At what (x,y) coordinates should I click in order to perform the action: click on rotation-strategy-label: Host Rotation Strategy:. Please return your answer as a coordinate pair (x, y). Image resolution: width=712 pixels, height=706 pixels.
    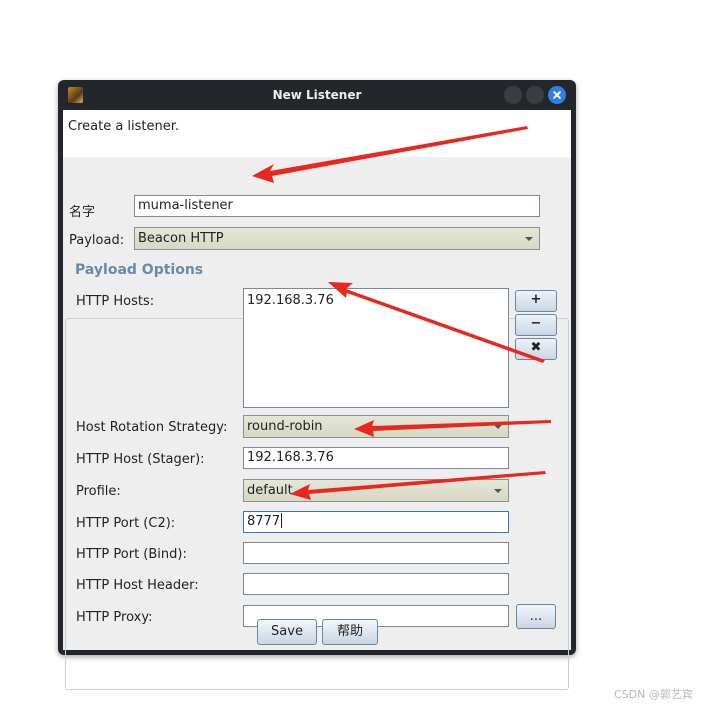
    Looking at the image, I should click on (152, 427).